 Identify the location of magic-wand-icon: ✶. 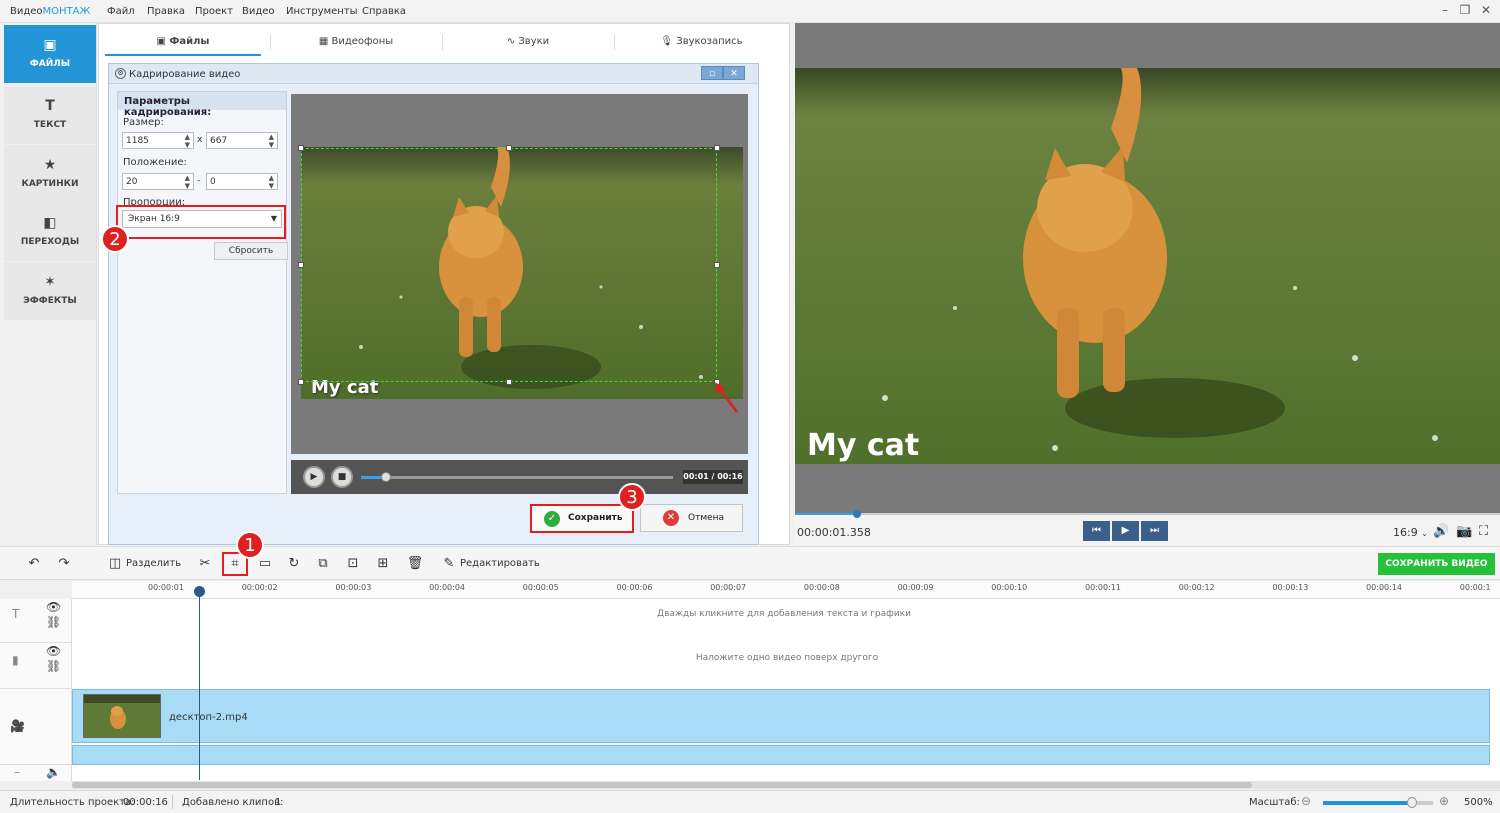
(50, 282).